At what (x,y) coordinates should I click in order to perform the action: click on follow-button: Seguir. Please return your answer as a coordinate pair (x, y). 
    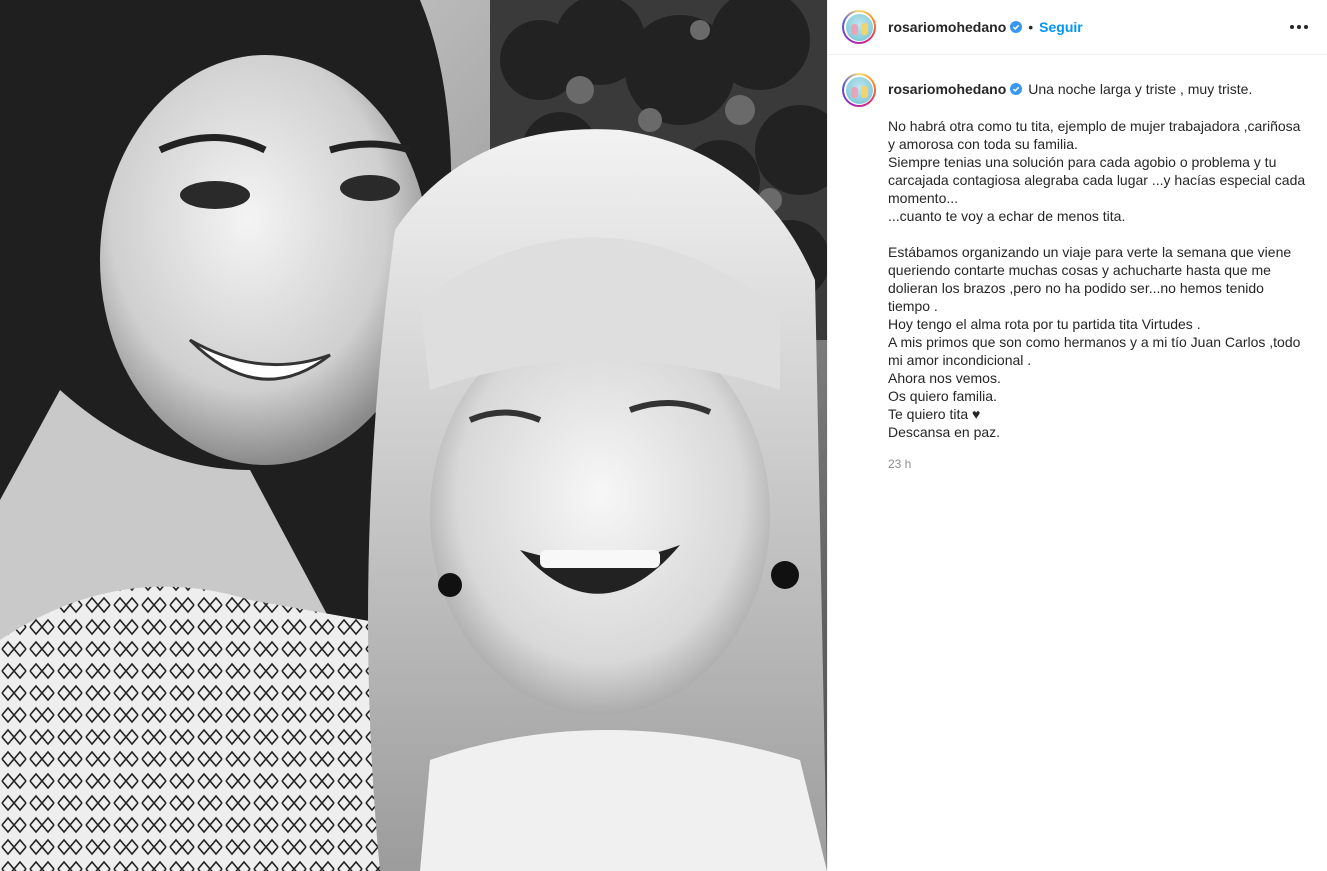
    Looking at the image, I should click on (1061, 27).